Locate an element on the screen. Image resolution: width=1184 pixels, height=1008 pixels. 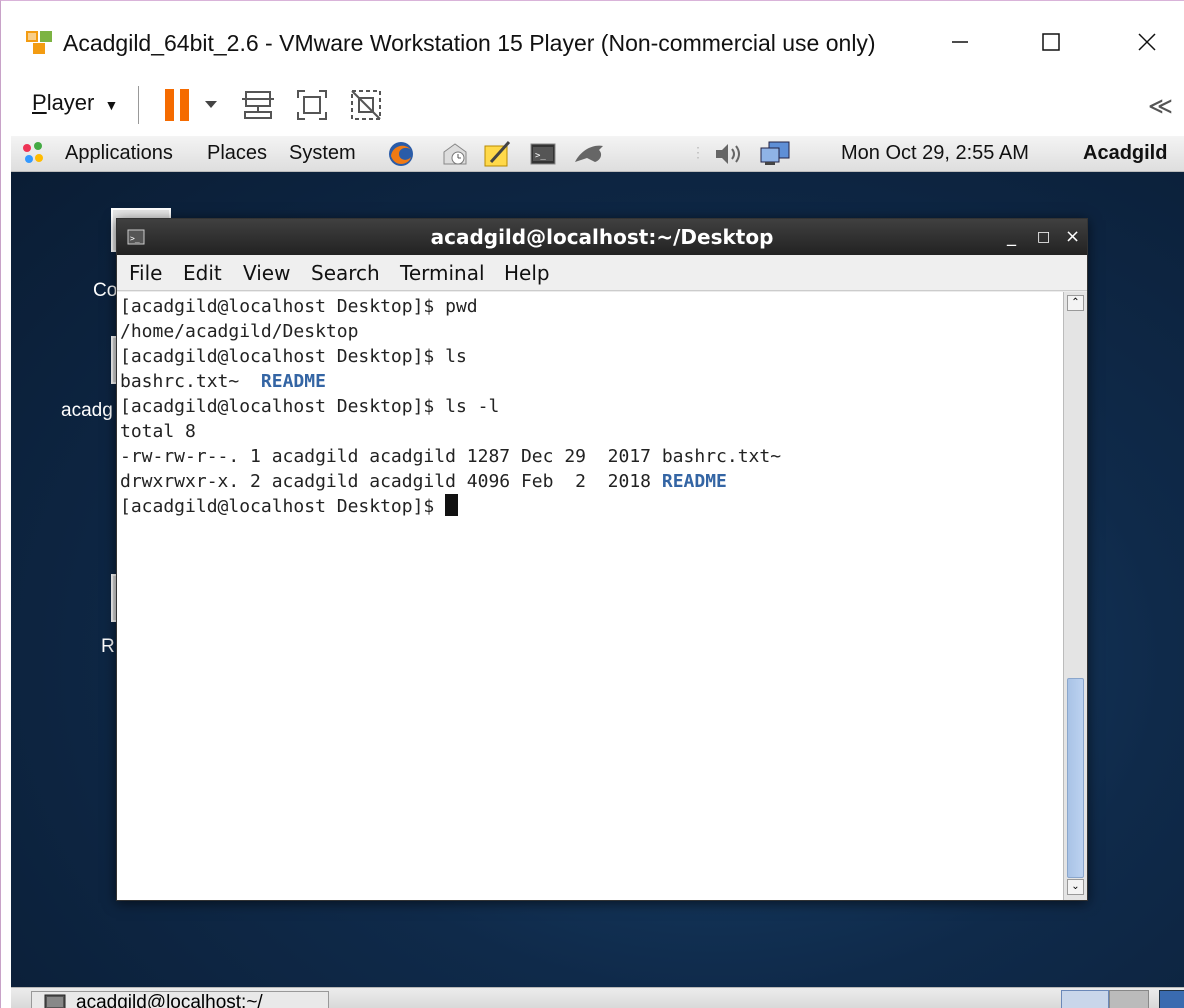
fullscreen-icon is located at coordinates (312, 105).